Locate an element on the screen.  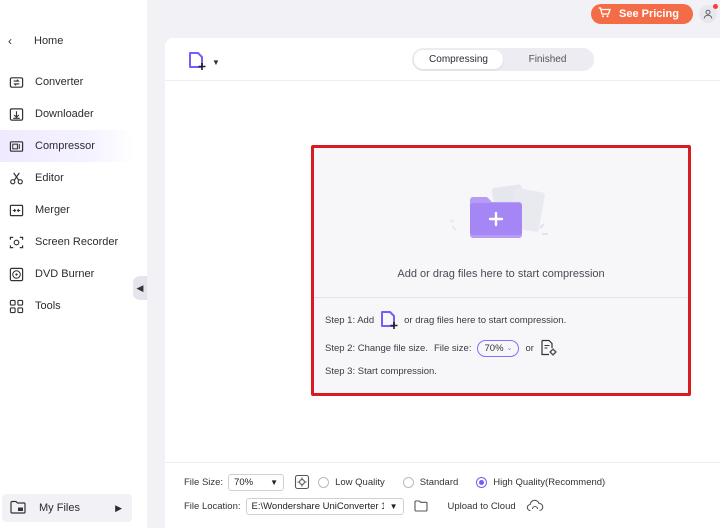
high-quality-radio is located at coordinates (482, 482).